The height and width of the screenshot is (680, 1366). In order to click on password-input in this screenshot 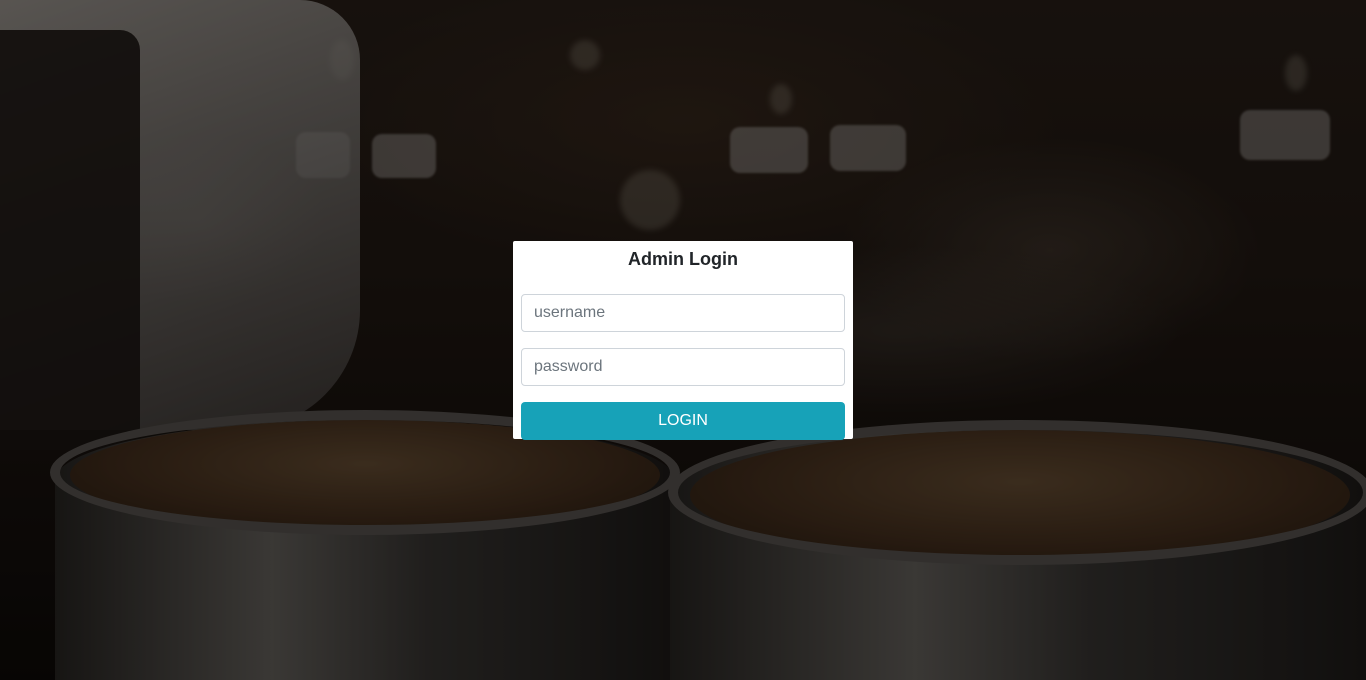, I will do `click(683, 367)`.